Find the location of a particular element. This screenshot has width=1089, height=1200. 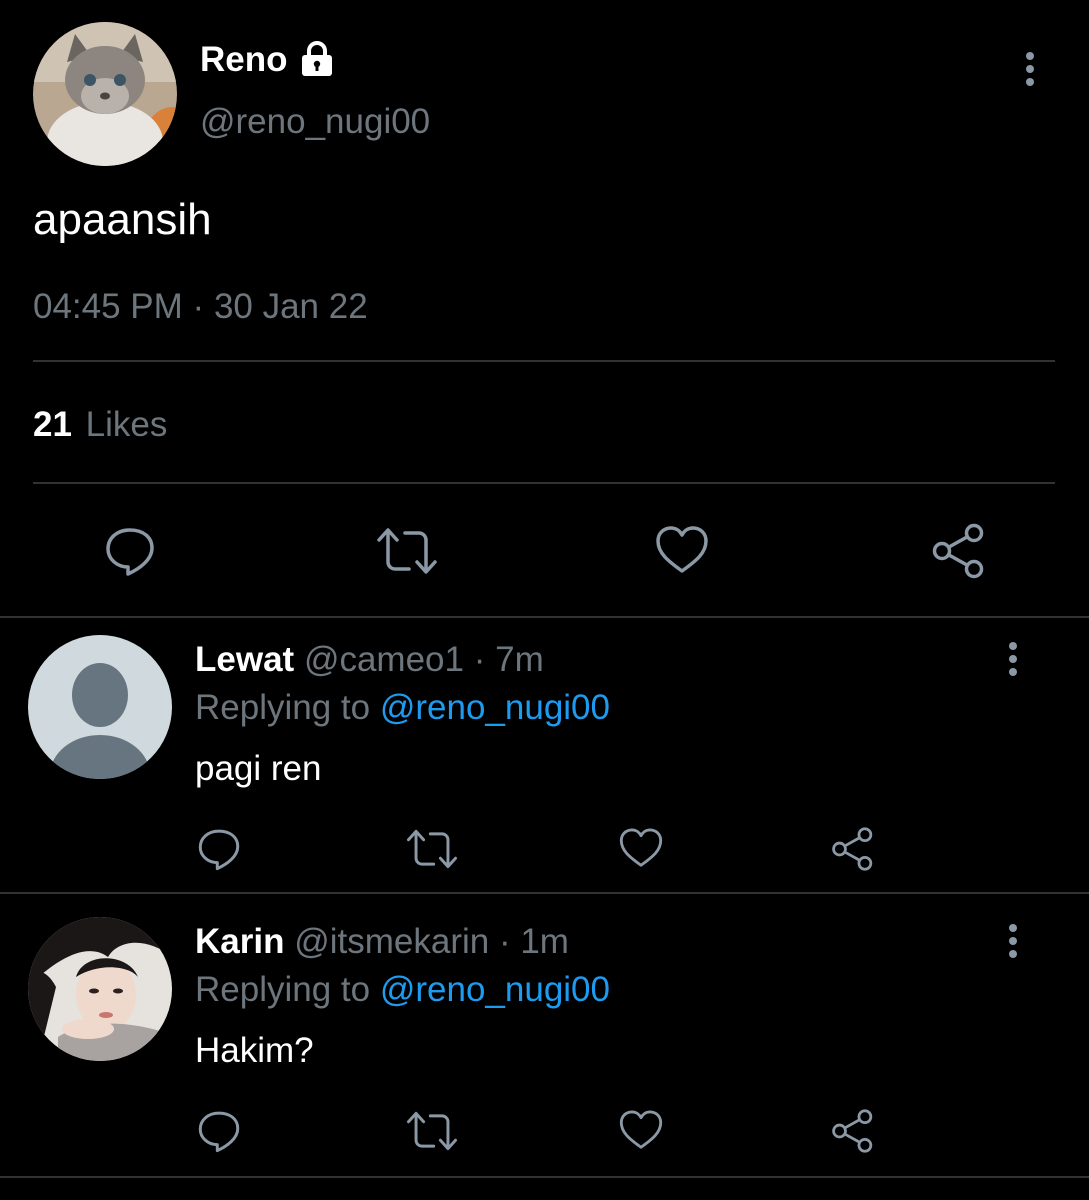

reply-text: Hakim? is located at coordinates (254, 1050).